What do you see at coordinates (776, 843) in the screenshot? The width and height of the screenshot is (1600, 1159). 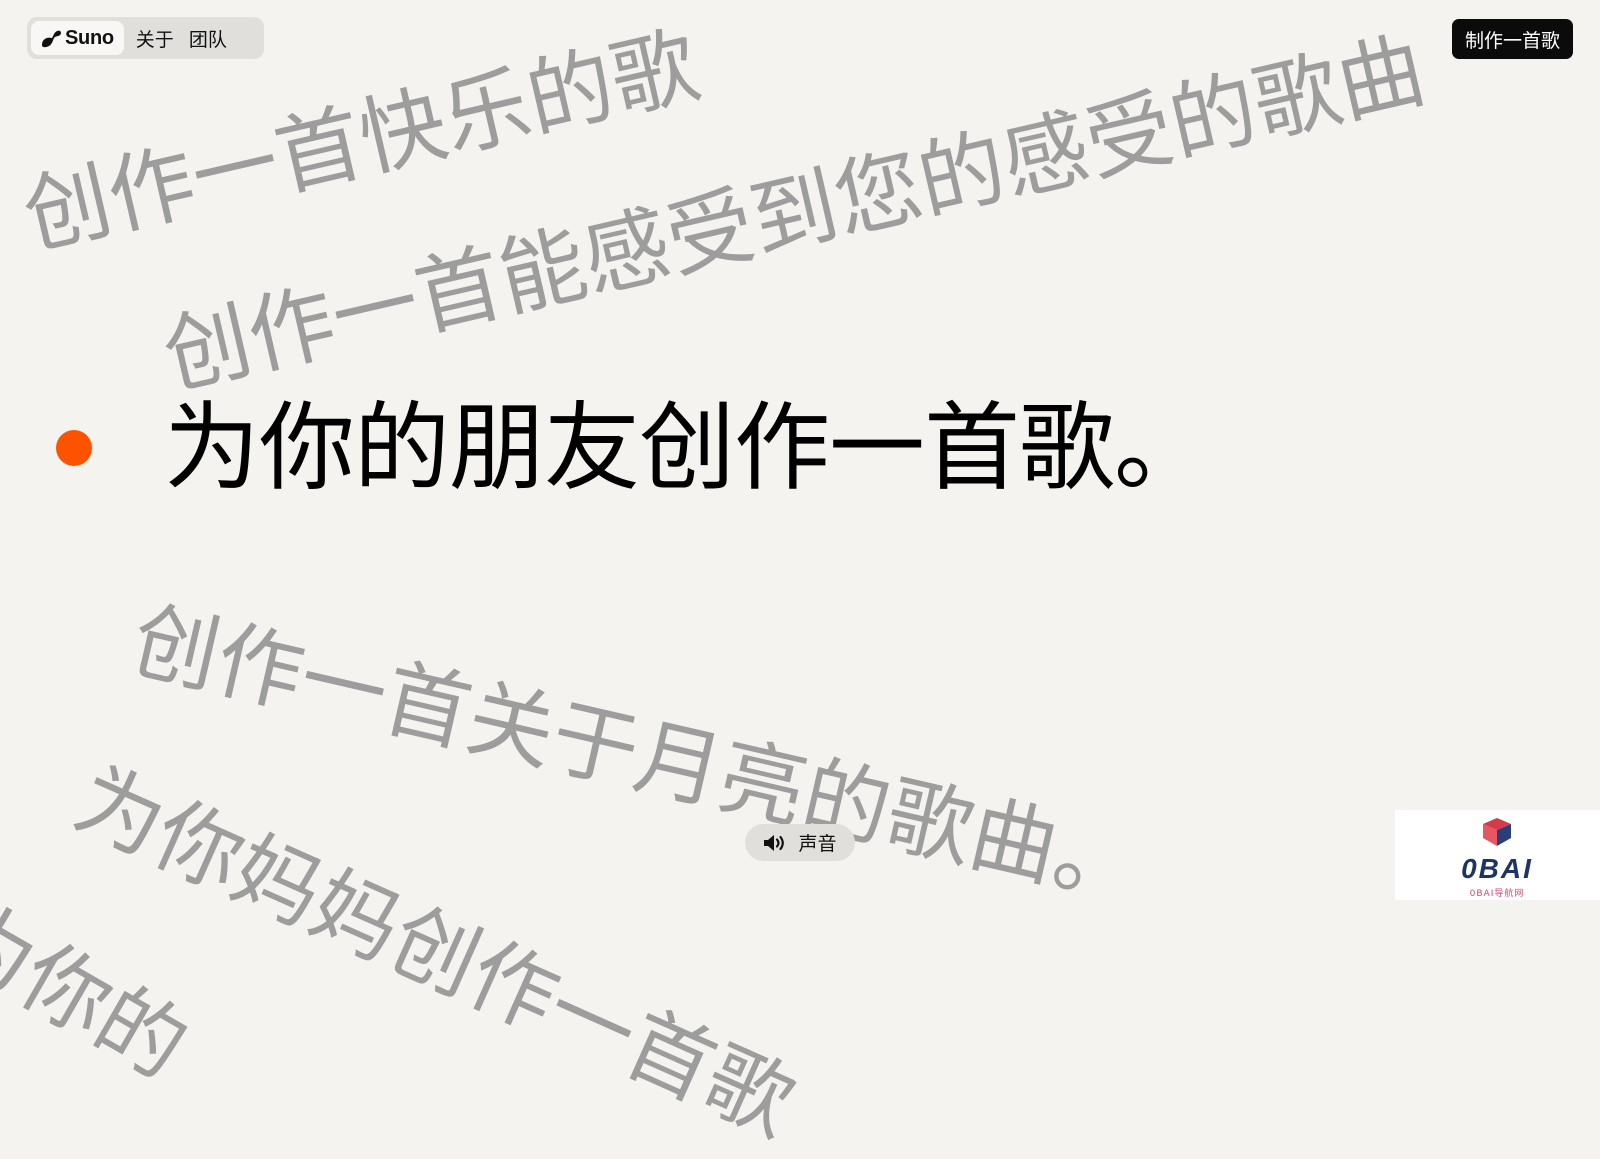 I see `speaker-icon` at bounding box center [776, 843].